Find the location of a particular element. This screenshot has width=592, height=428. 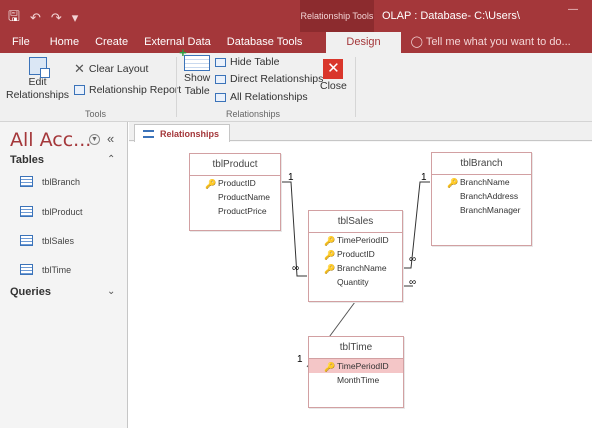

hide-table-button: Hide Table is located at coordinates (247, 62).